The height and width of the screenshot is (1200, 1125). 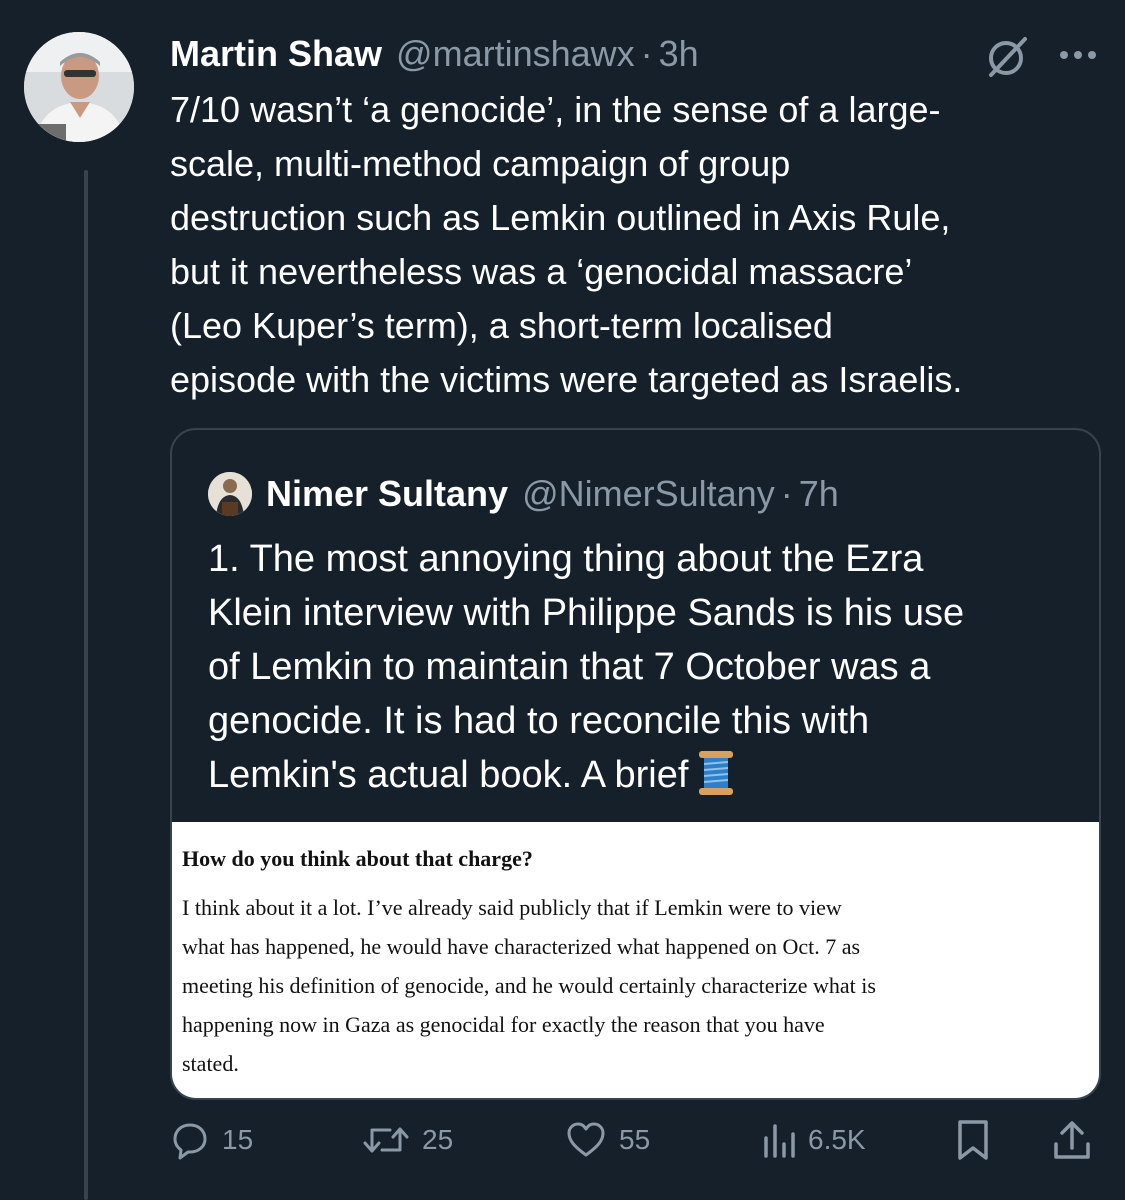 I want to click on author-name: Martin Shaw, so click(x=276, y=54).